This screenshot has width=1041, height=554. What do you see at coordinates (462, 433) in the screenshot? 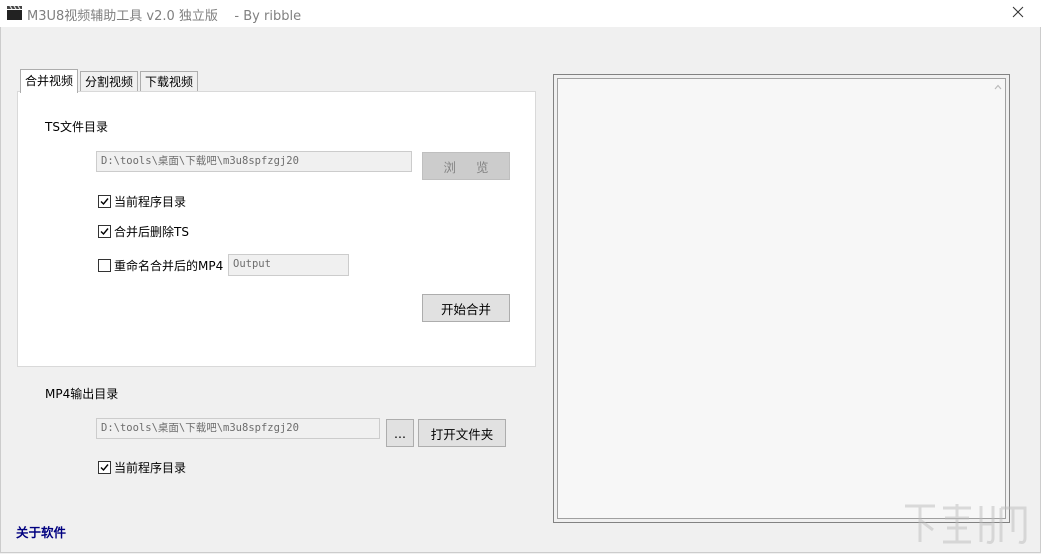
I see `open-folder-button: 打开文件夹` at bounding box center [462, 433].